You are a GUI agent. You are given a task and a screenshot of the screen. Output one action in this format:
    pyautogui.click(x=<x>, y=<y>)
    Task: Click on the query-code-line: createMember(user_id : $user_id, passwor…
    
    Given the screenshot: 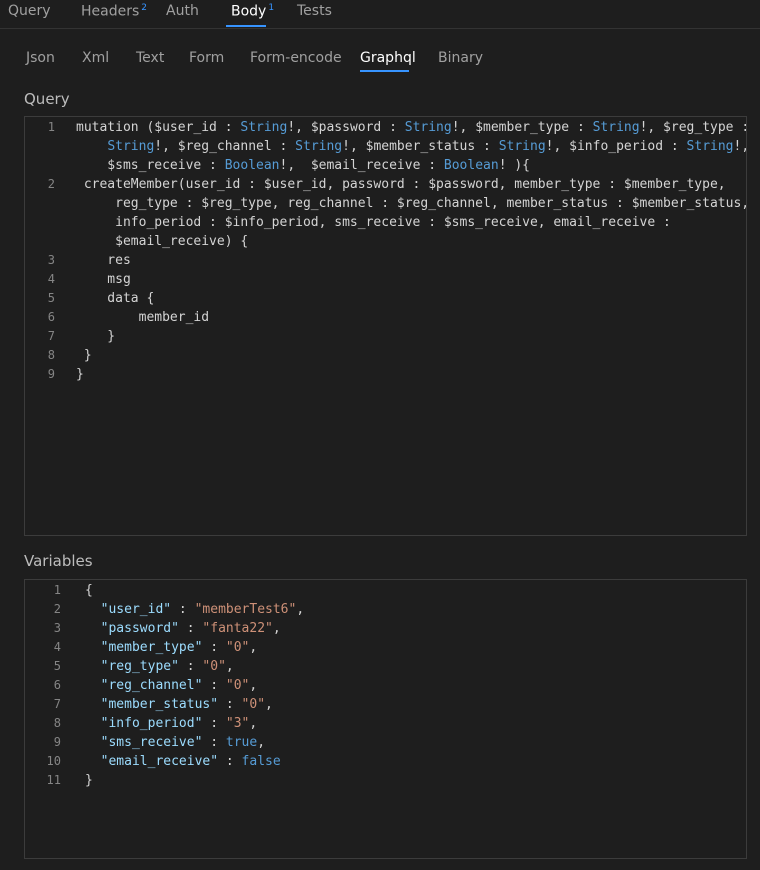 What is the action you would take?
    pyautogui.click(x=401, y=184)
    